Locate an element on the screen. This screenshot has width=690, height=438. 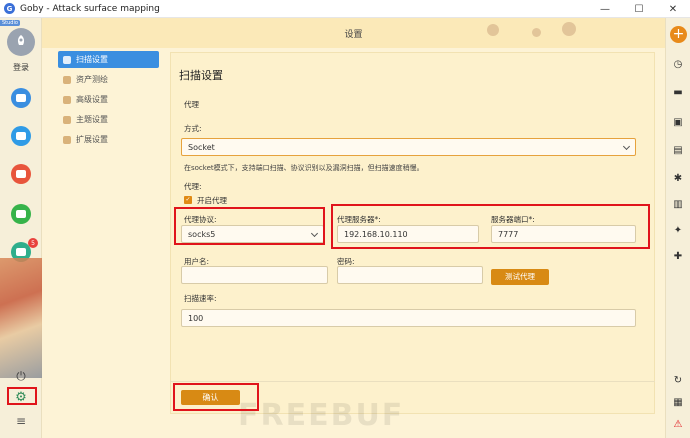
goby-logo-icon: G is located at coordinates (9, 8).